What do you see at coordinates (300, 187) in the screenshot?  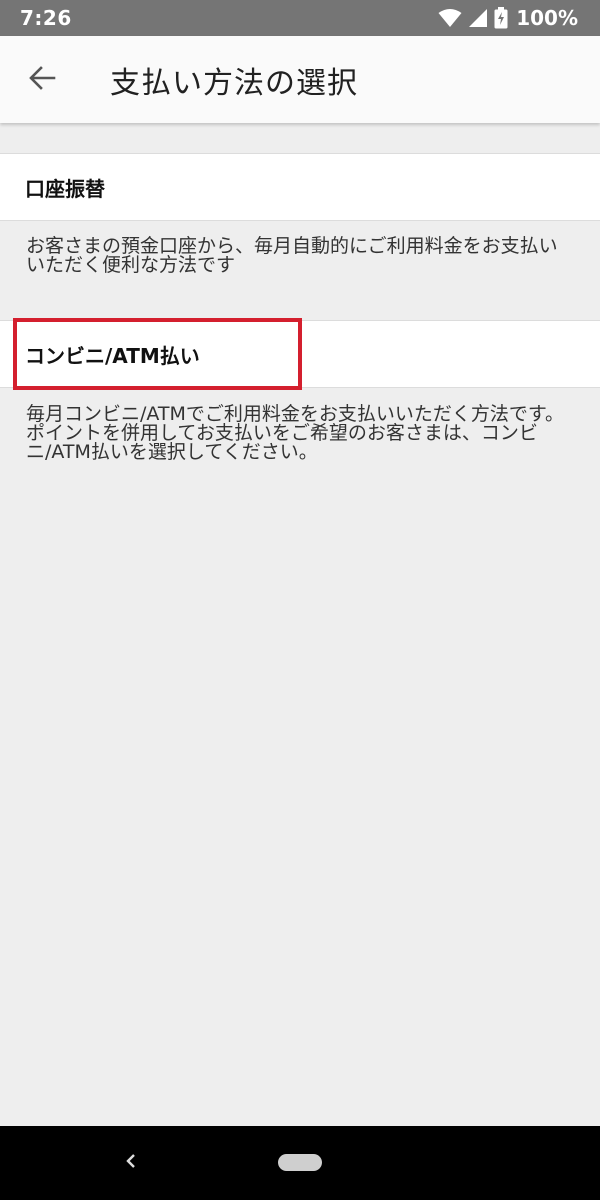 I see `option-bank-transfer: 口座振替` at bounding box center [300, 187].